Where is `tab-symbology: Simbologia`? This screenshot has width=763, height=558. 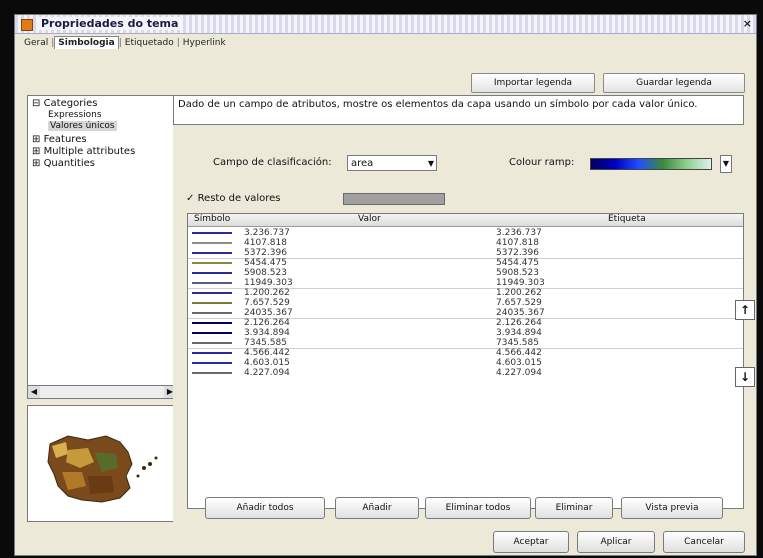
tab-symbology: Simbologia is located at coordinates (86, 42).